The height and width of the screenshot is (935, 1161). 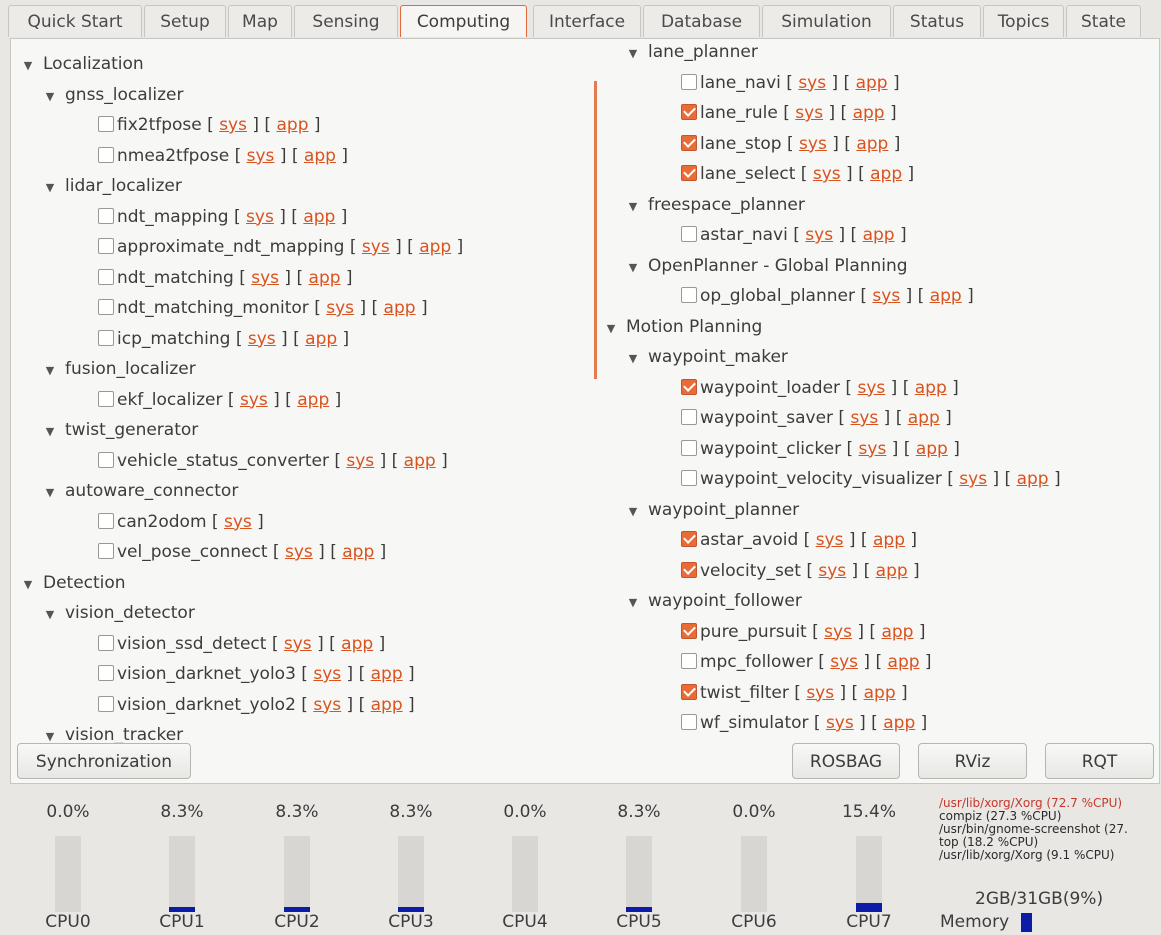 I want to click on tab-state: State, so click(x=1103, y=21).